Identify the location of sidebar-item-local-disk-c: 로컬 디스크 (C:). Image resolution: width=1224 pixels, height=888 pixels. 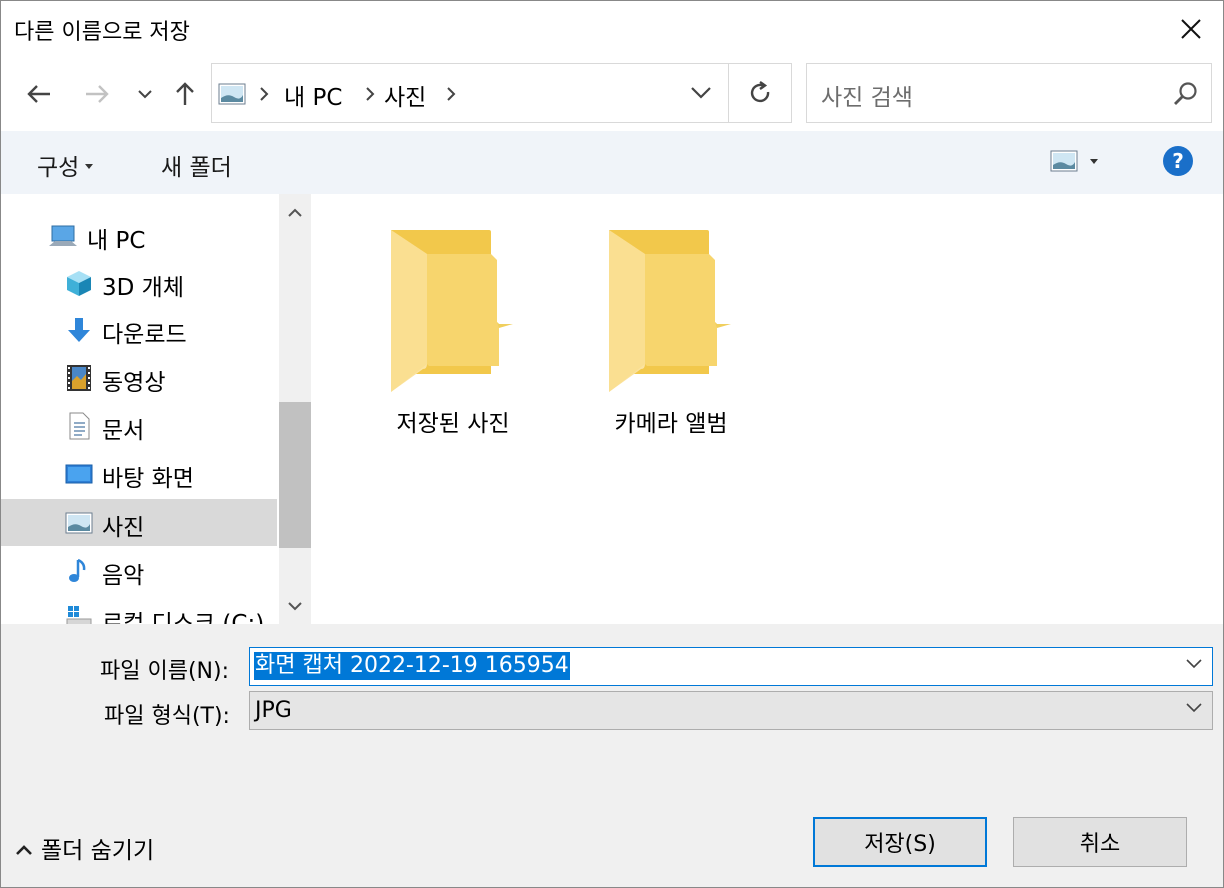
(139, 609).